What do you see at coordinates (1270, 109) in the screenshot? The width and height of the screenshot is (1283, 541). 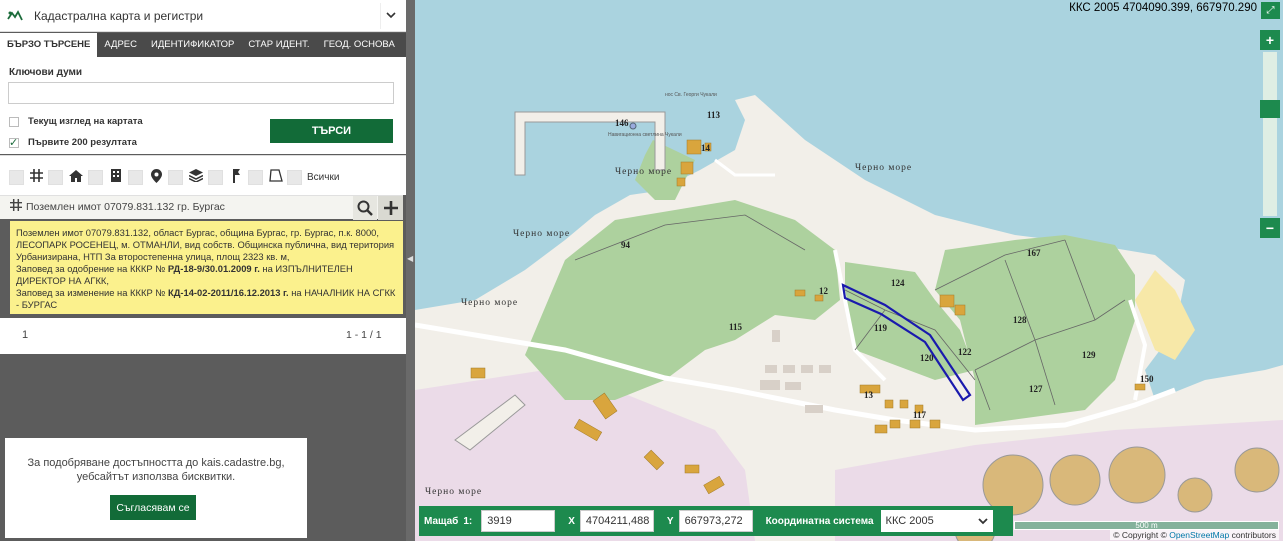 I see `zoom-slider-handle` at bounding box center [1270, 109].